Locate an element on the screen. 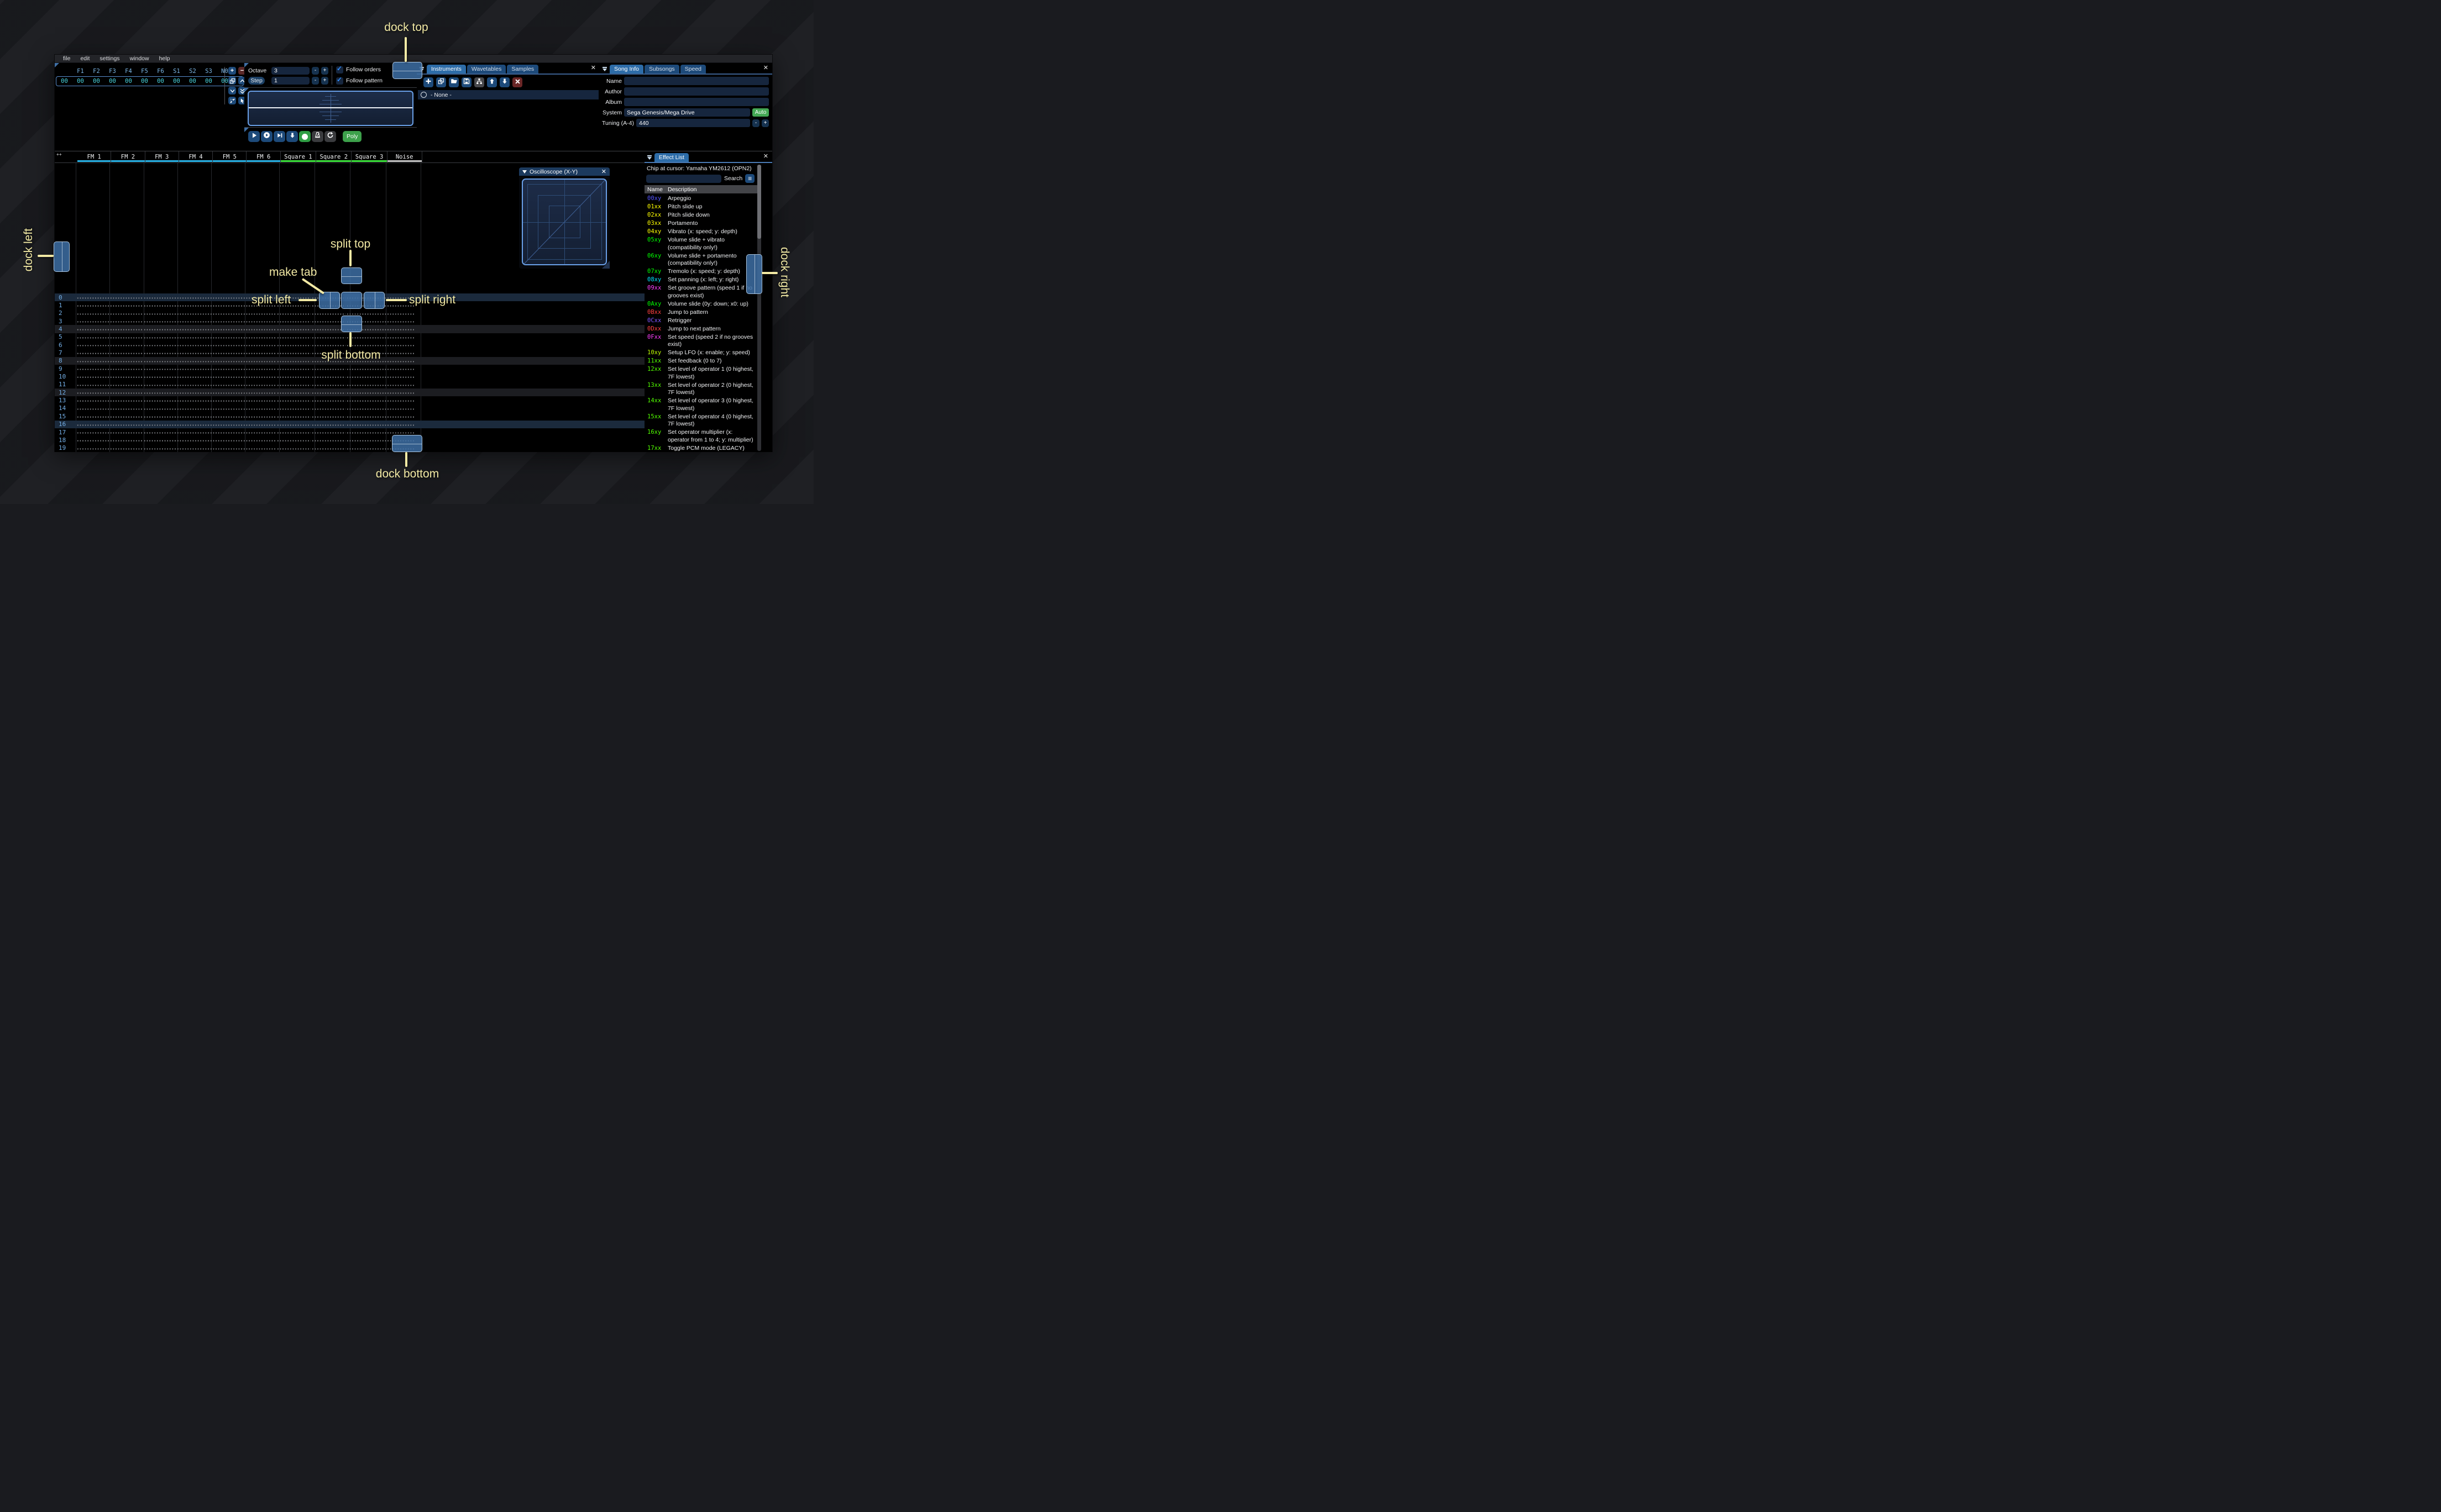 Image resolution: width=2441 pixels, height=1512 pixels. oscilloscope-xy-display is located at coordinates (564, 222).